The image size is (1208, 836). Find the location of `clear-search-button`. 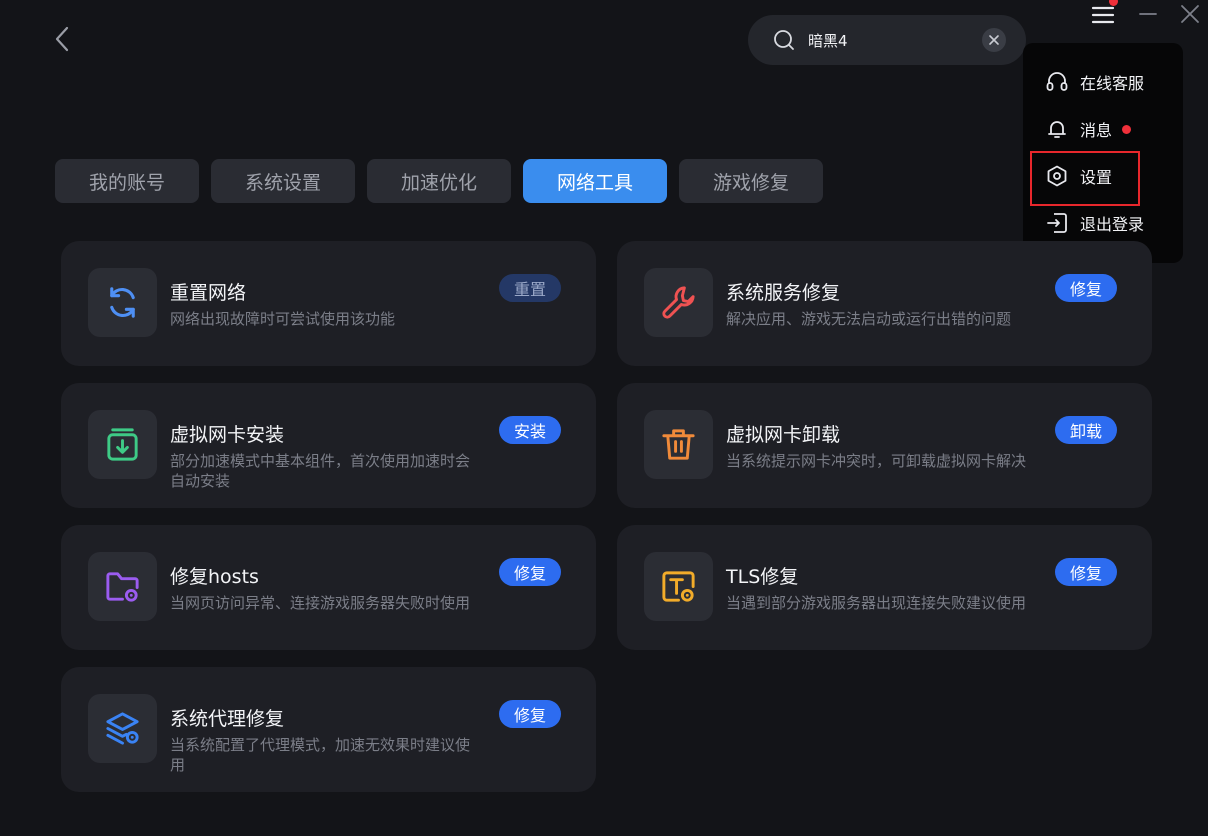

clear-search-button is located at coordinates (994, 40).